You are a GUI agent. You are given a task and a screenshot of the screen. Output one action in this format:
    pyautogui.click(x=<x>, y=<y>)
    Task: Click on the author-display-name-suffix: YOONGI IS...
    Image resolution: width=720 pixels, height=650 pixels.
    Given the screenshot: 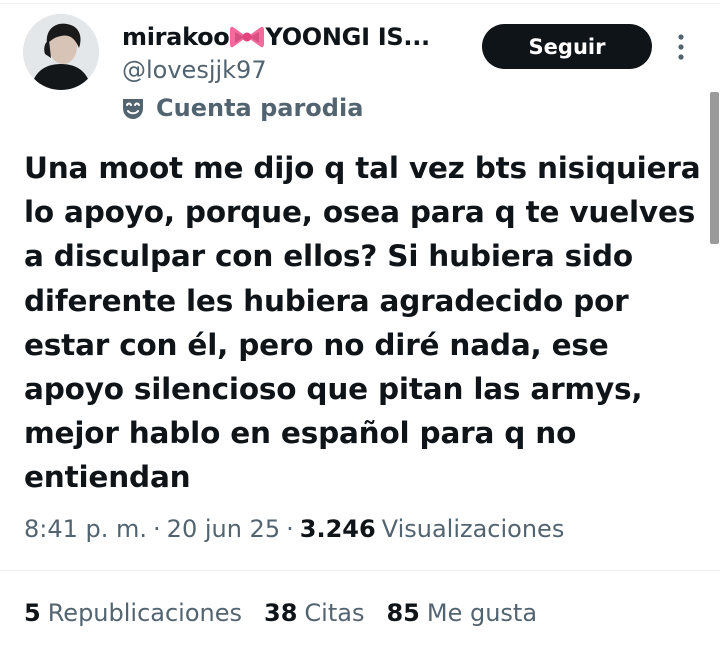 What is the action you would take?
    pyautogui.click(x=347, y=37)
    